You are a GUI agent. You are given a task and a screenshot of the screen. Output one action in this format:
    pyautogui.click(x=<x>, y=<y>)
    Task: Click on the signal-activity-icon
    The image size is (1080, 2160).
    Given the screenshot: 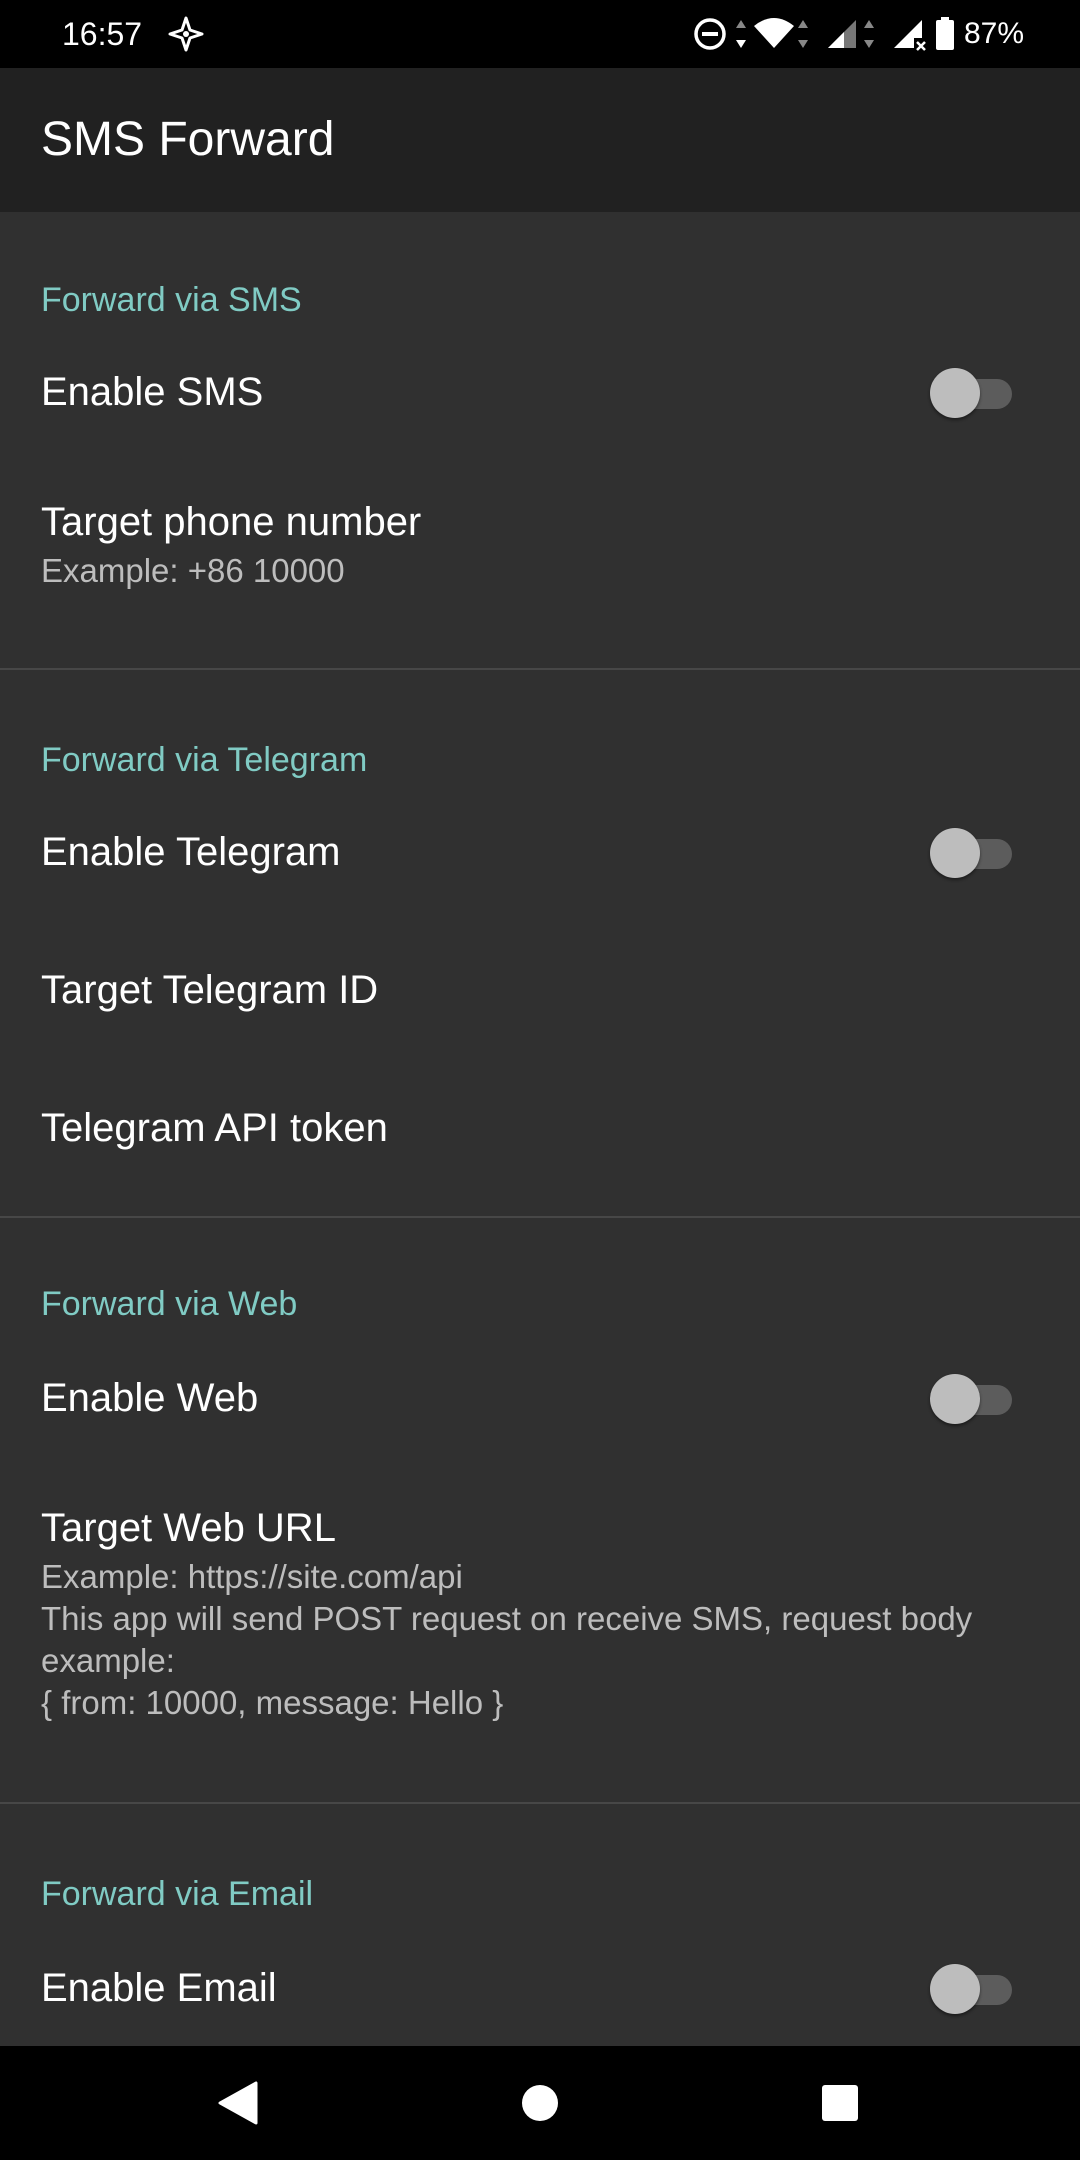 What is the action you would take?
    pyautogui.click(x=869, y=34)
    